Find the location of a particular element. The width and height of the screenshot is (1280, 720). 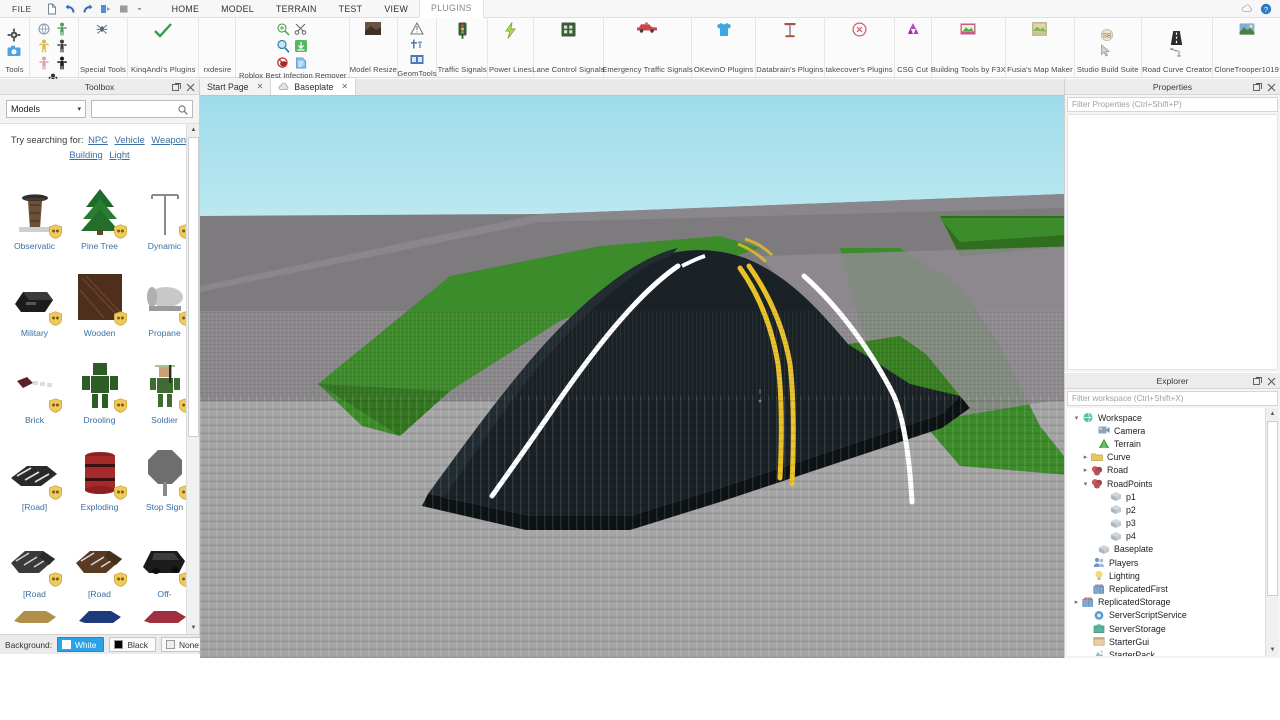

new-document-icon is located at coordinates (52, 9).